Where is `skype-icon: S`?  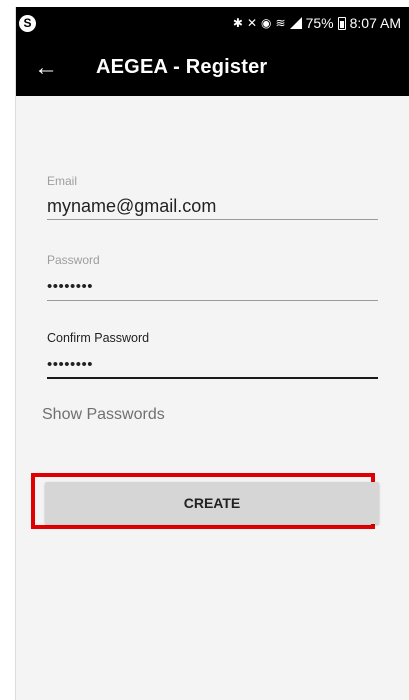
skype-icon: S is located at coordinates (27, 23).